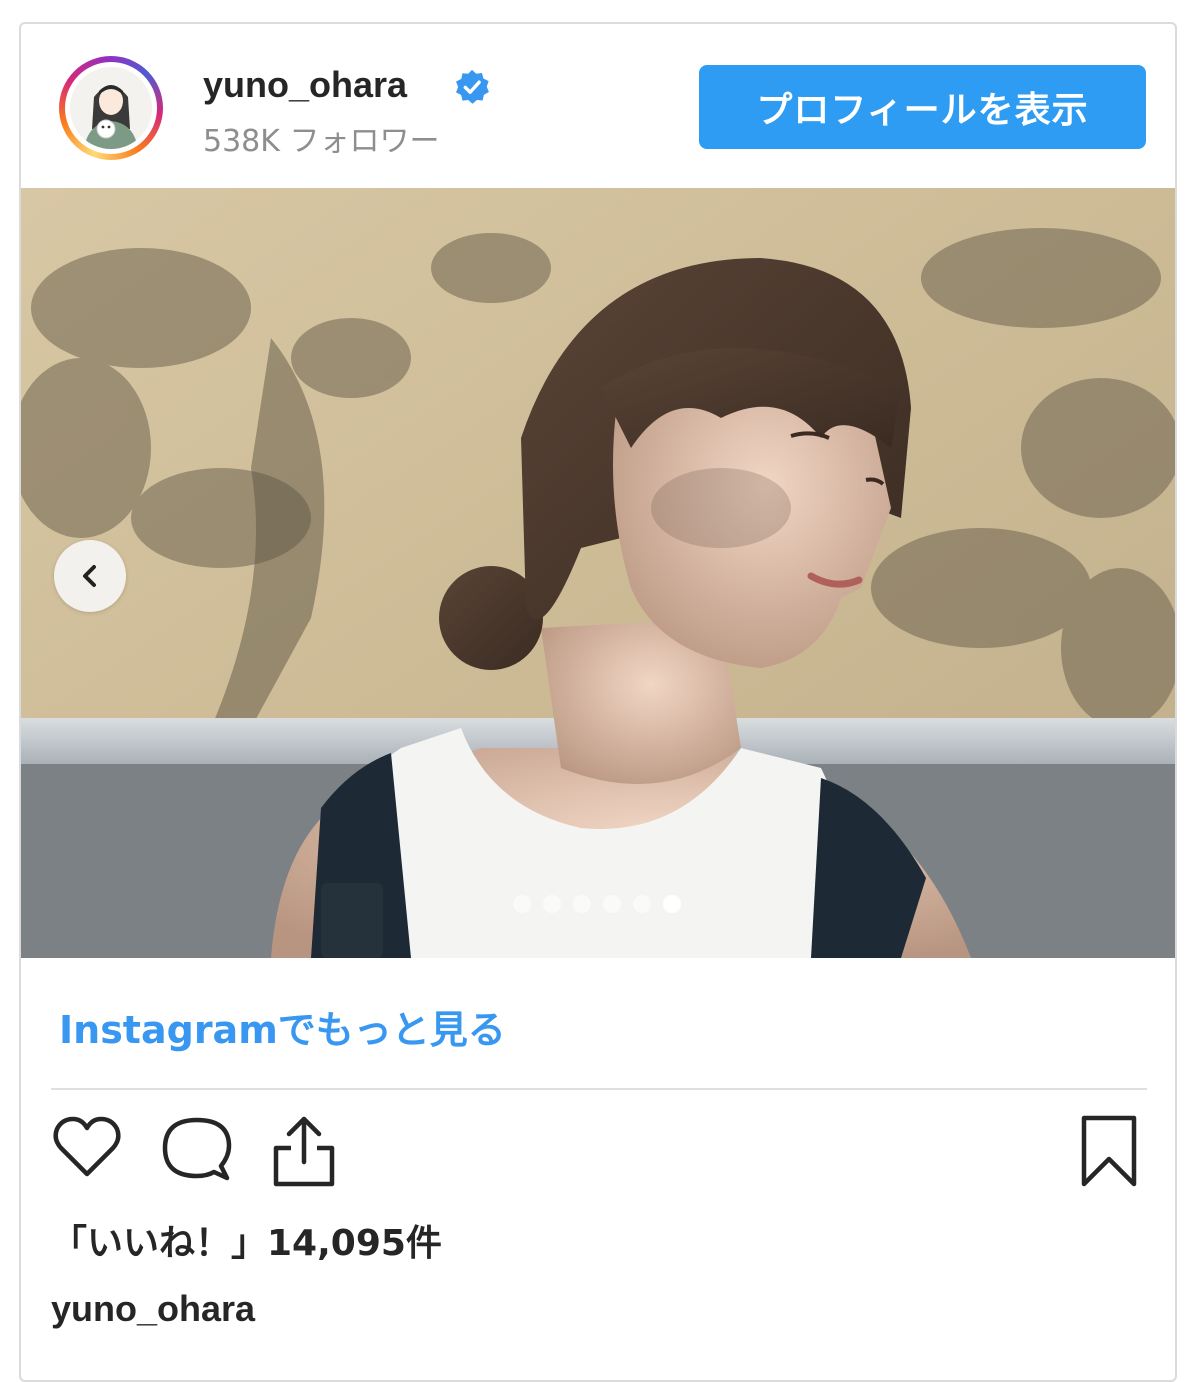 Image resolution: width=1200 pixels, height=1382 pixels. I want to click on comment-icon, so click(197, 1149).